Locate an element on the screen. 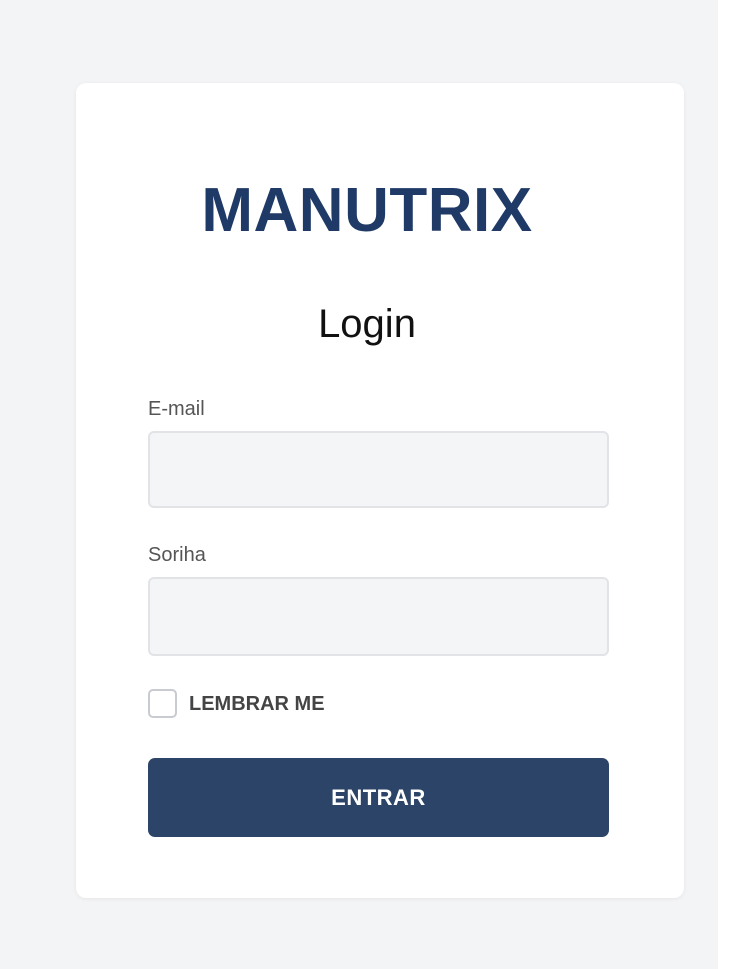 The height and width of the screenshot is (969, 734). page-edge is located at coordinates (726, 484).